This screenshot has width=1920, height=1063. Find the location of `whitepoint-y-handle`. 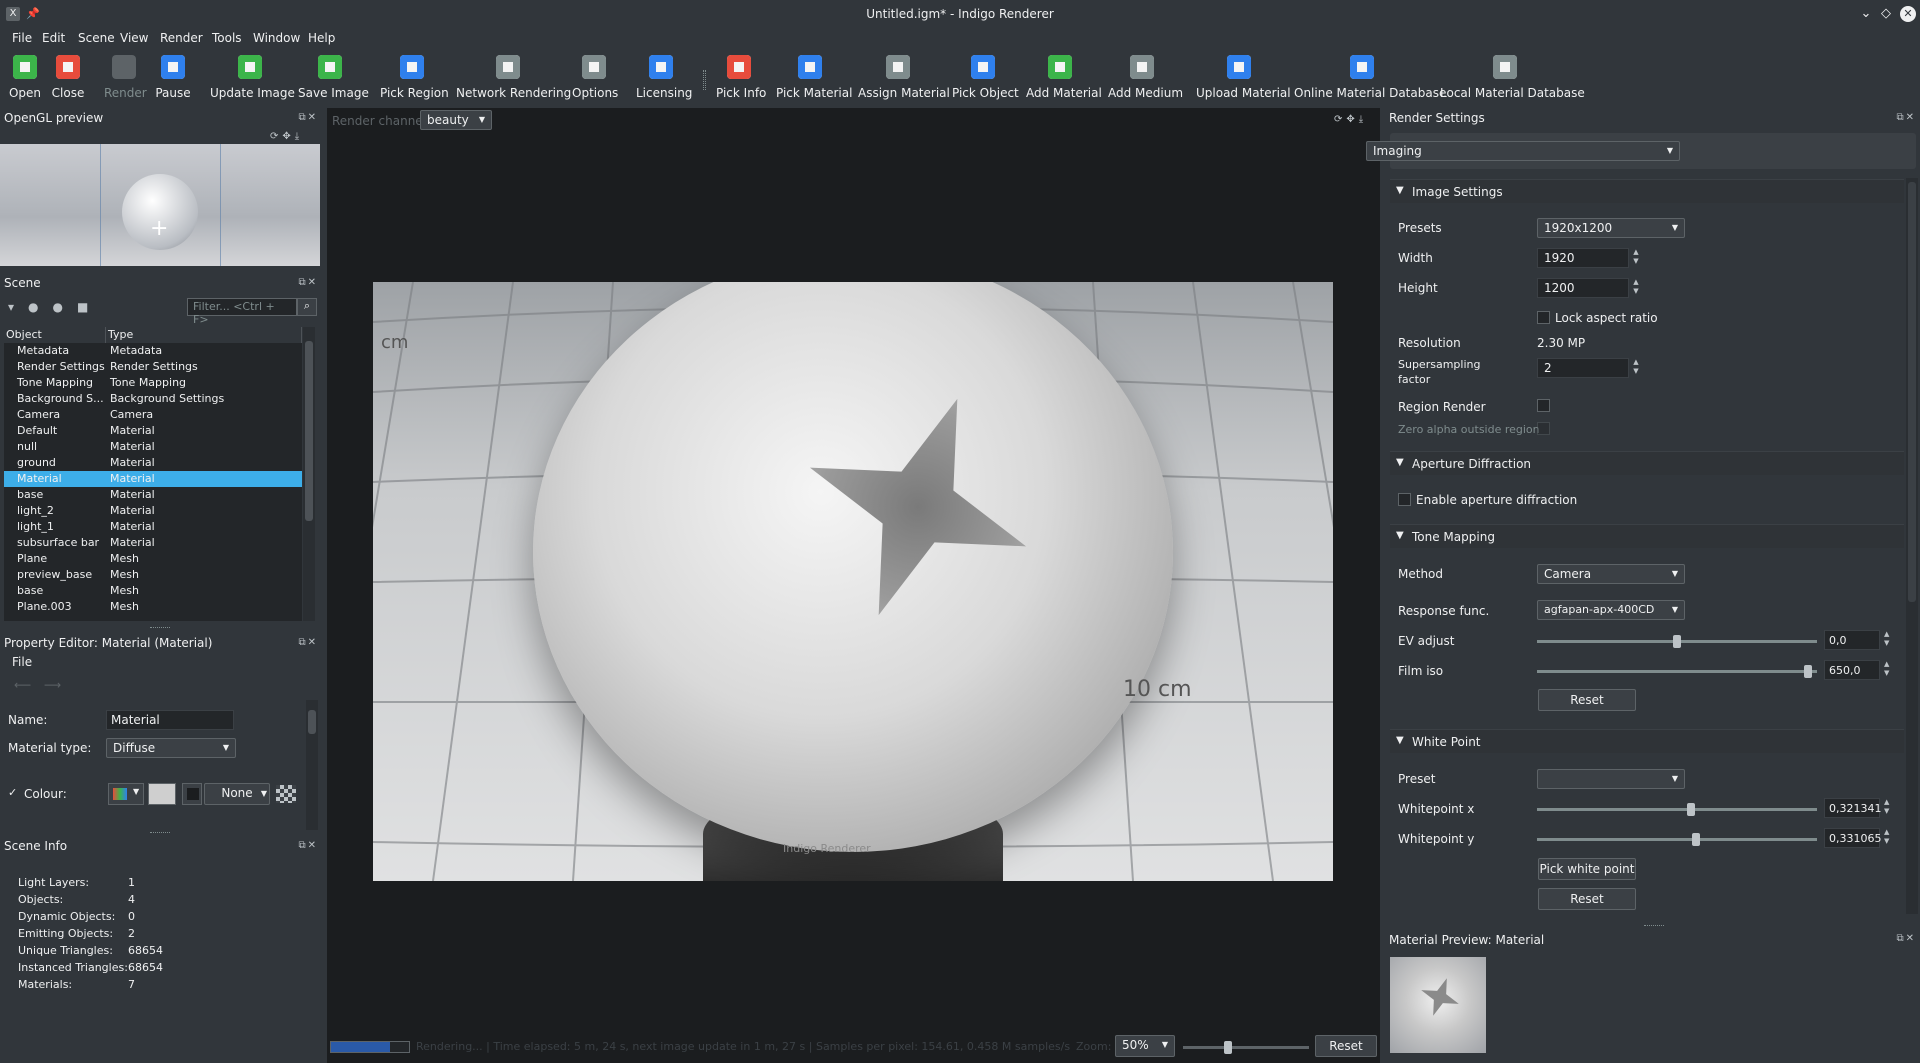

whitepoint-y-handle is located at coordinates (1696, 839).